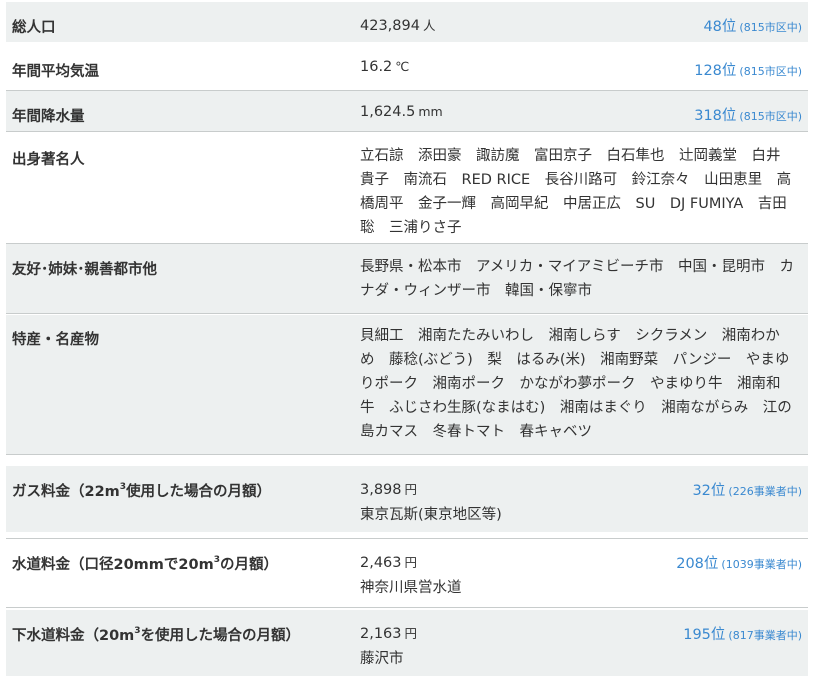  I want to click on row-label: 特産・名産物, so click(55, 340).